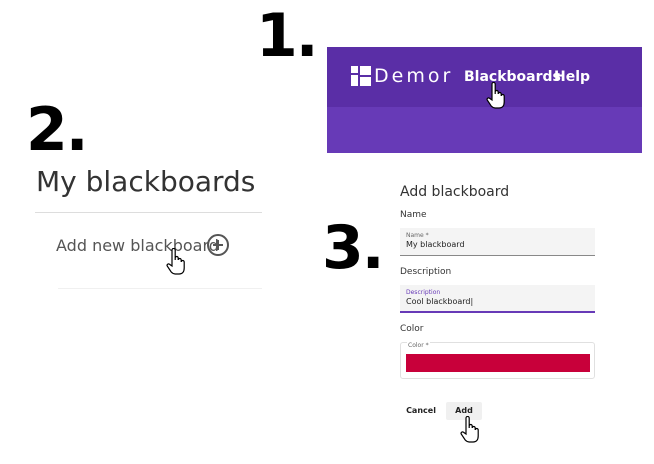 The height and width of the screenshot is (464, 654). Describe the element at coordinates (512, 77) in the screenshot. I see `nav-blackboards-link: Blackboards` at that location.